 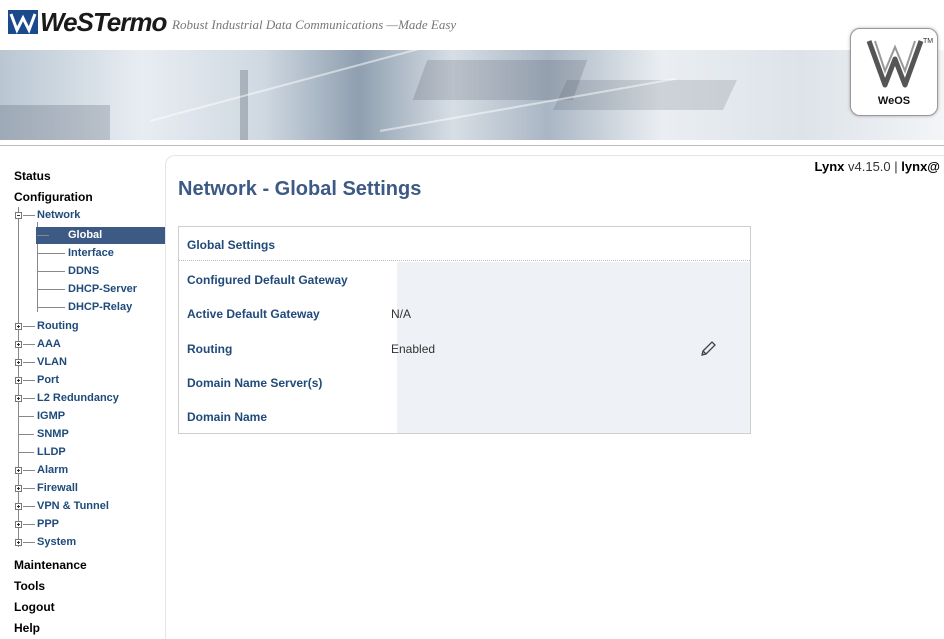 I want to click on weos-logo-icon: TM, so click(x=899, y=63).